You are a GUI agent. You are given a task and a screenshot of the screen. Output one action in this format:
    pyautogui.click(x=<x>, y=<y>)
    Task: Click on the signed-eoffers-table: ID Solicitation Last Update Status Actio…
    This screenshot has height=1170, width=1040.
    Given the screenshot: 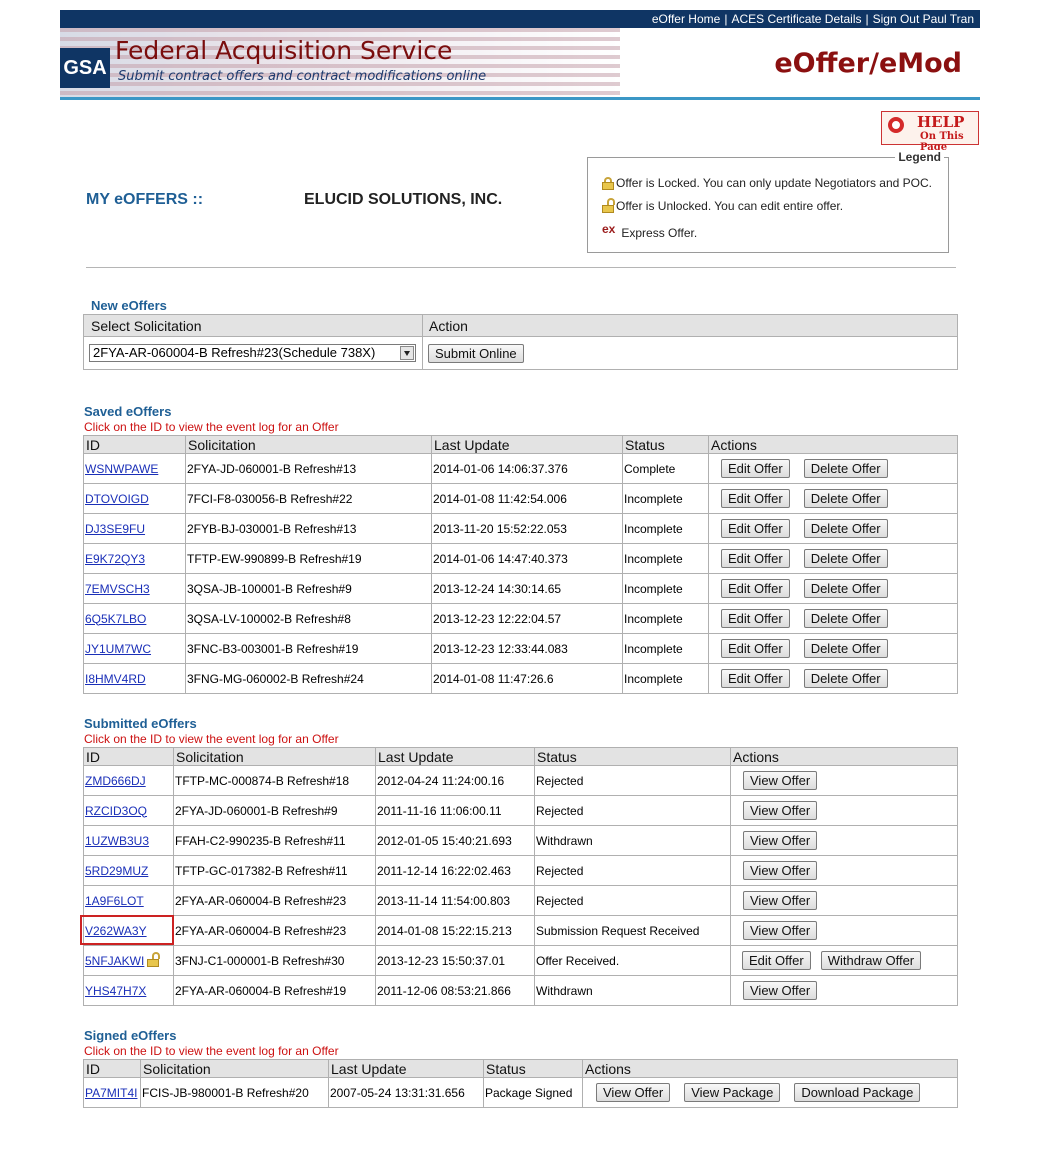 What is the action you would take?
    pyautogui.click(x=520, y=1083)
    